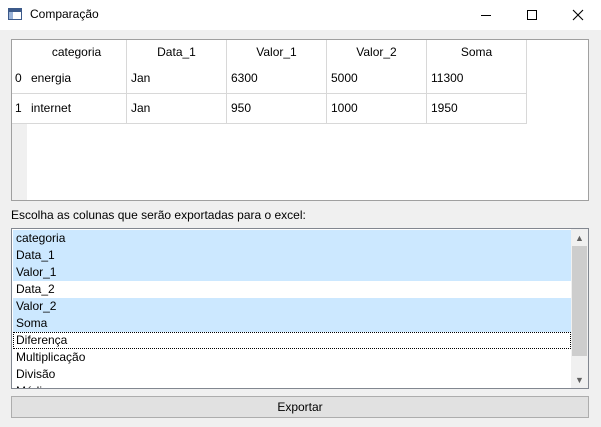  I want to click on list-item: Soma, so click(292, 323).